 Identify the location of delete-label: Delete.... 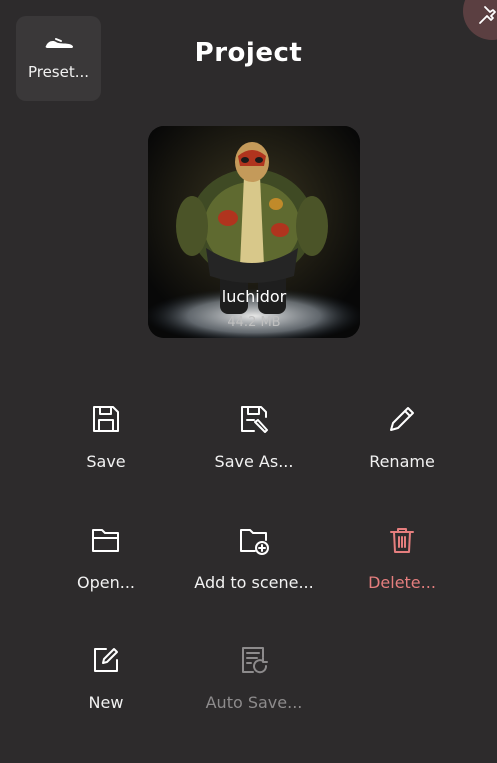
(402, 582).